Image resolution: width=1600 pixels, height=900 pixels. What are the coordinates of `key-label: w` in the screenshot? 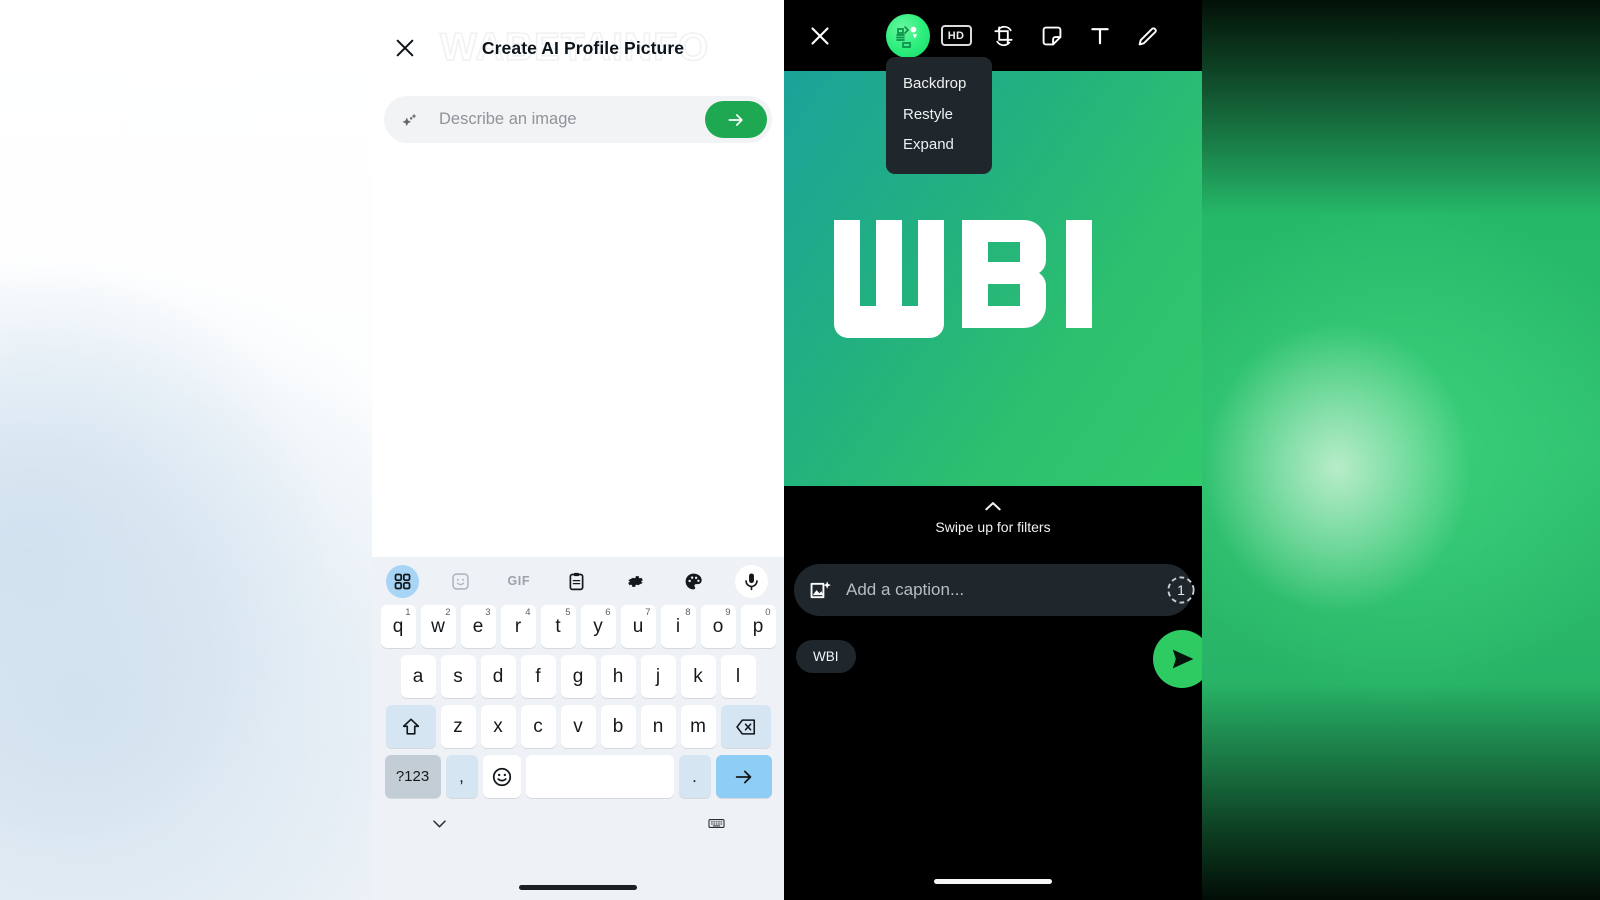 It's located at (438, 626).